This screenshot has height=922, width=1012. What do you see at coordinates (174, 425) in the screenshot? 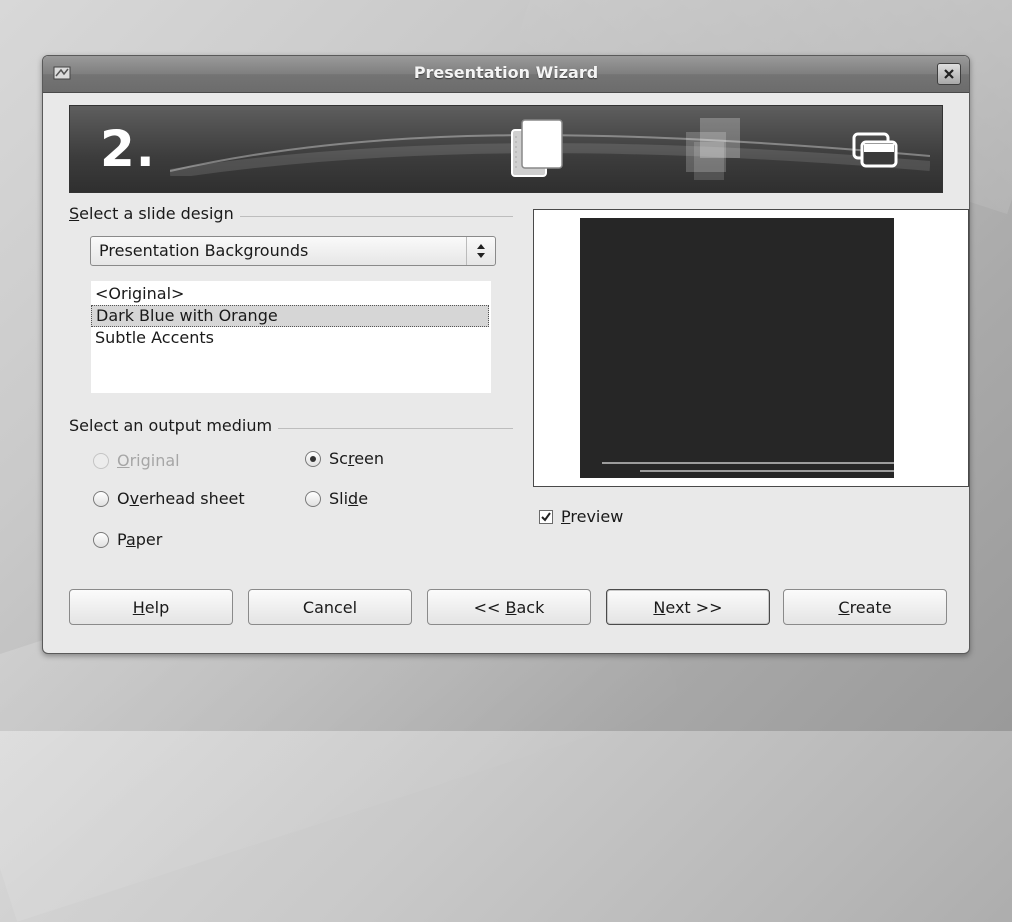
I see `output-medium-label: Select an output medium` at bounding box center [174, 425].